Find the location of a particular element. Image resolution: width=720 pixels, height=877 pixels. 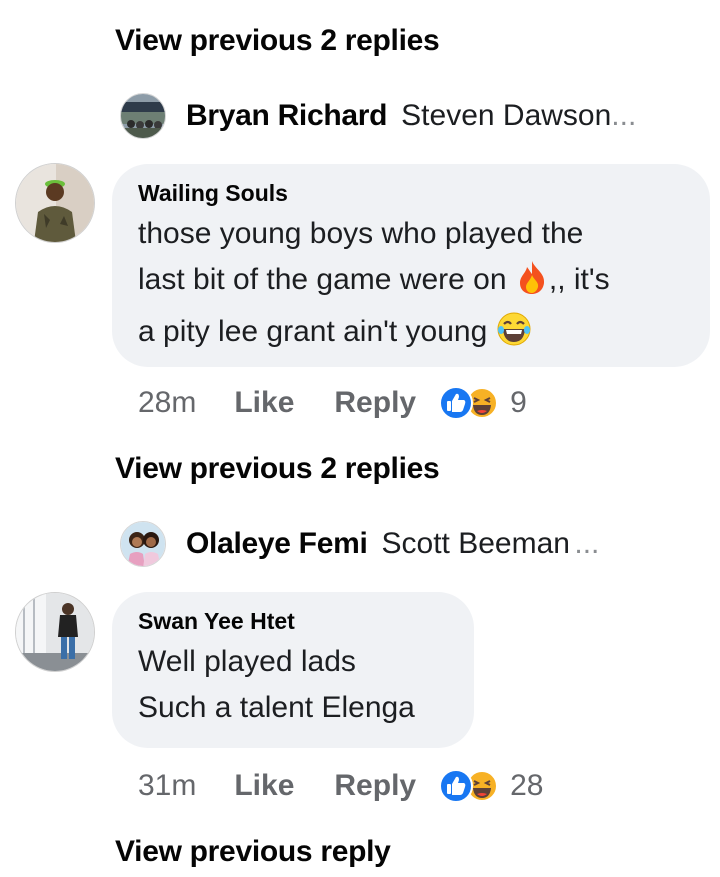

comment-actions: 31m Like Reply 28 is located at coordinates (340, 786).